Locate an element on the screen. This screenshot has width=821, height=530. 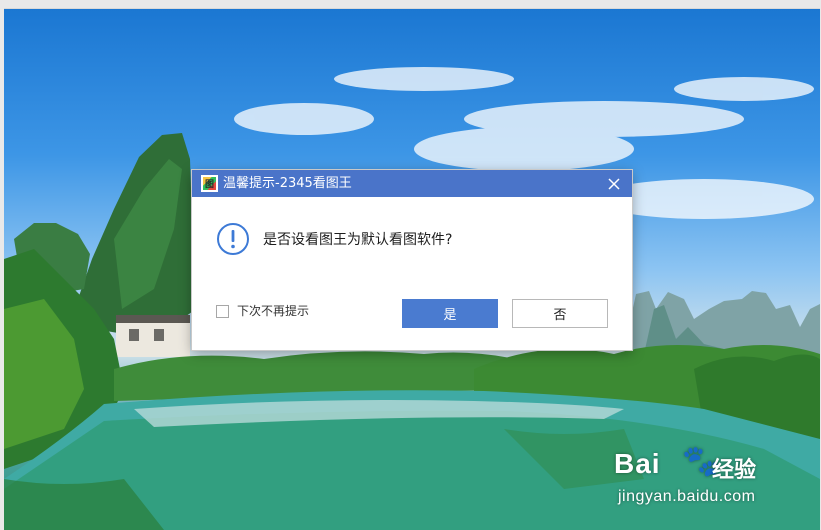
2345-picture-viewer-icon: 图 is located at coordinates (209, 183).